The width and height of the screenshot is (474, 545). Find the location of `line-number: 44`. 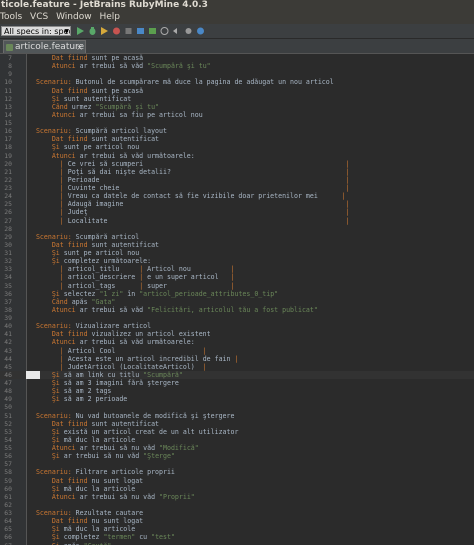

line-number: 44 is located at coordinates (8, 358).